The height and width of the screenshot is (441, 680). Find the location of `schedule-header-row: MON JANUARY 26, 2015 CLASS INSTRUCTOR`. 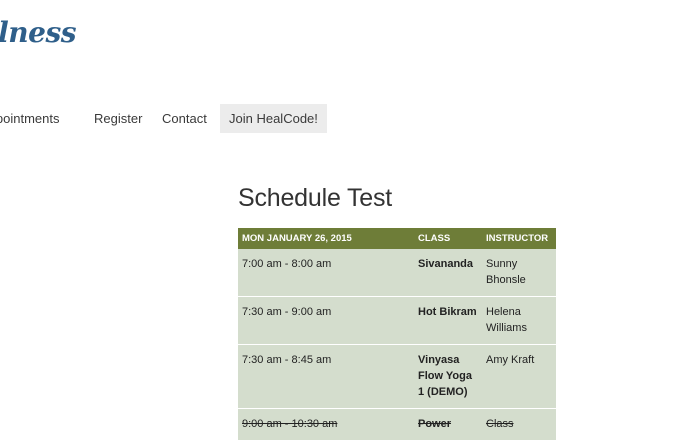

schedule-header-row: MON JANUARY 26, 2015 CLASS INSTRUCTOR is located at coordinates (397, 238).